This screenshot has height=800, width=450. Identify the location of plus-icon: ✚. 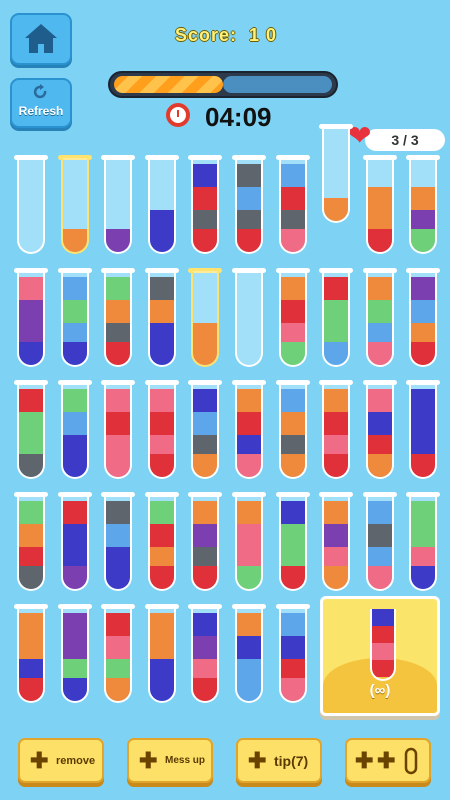
(257, 760).